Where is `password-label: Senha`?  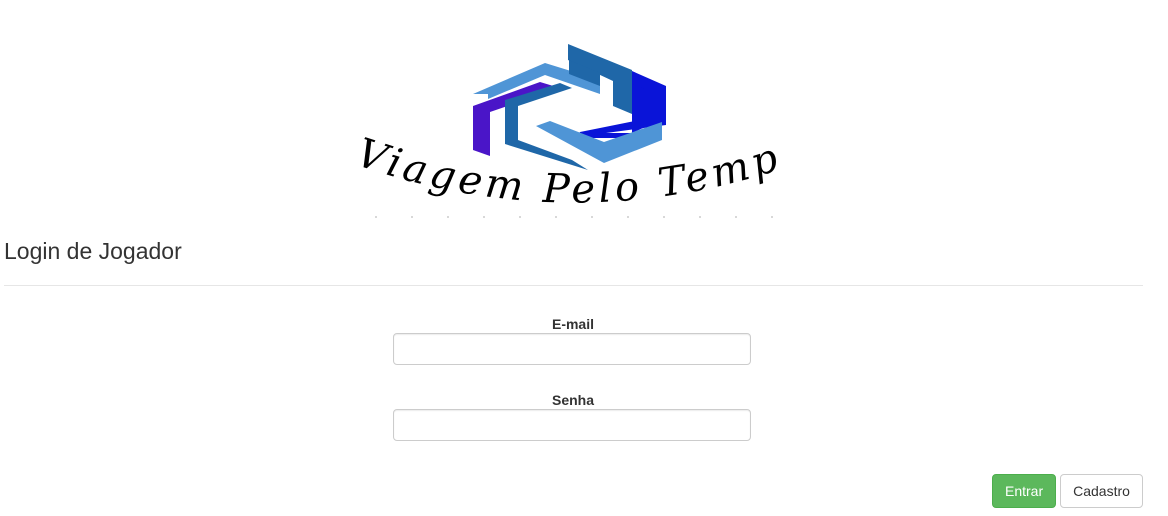 password-label: Senha is located at coordinates (572, 400).